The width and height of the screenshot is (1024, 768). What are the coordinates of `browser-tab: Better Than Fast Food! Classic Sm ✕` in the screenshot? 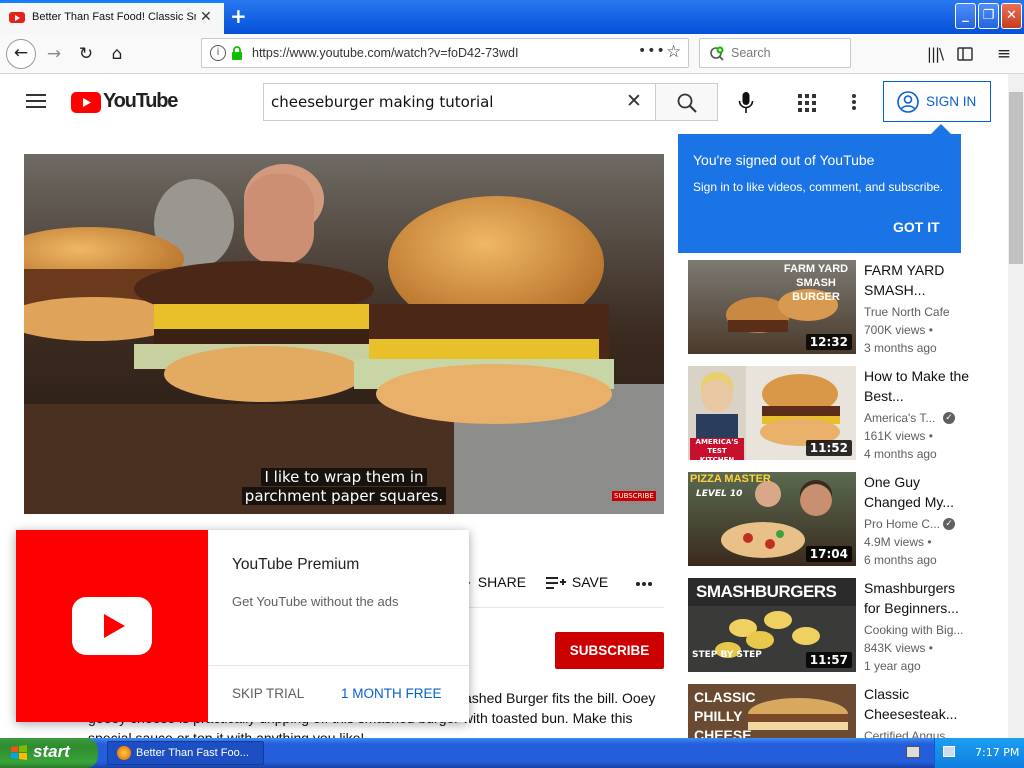 It's located at (112, 17).